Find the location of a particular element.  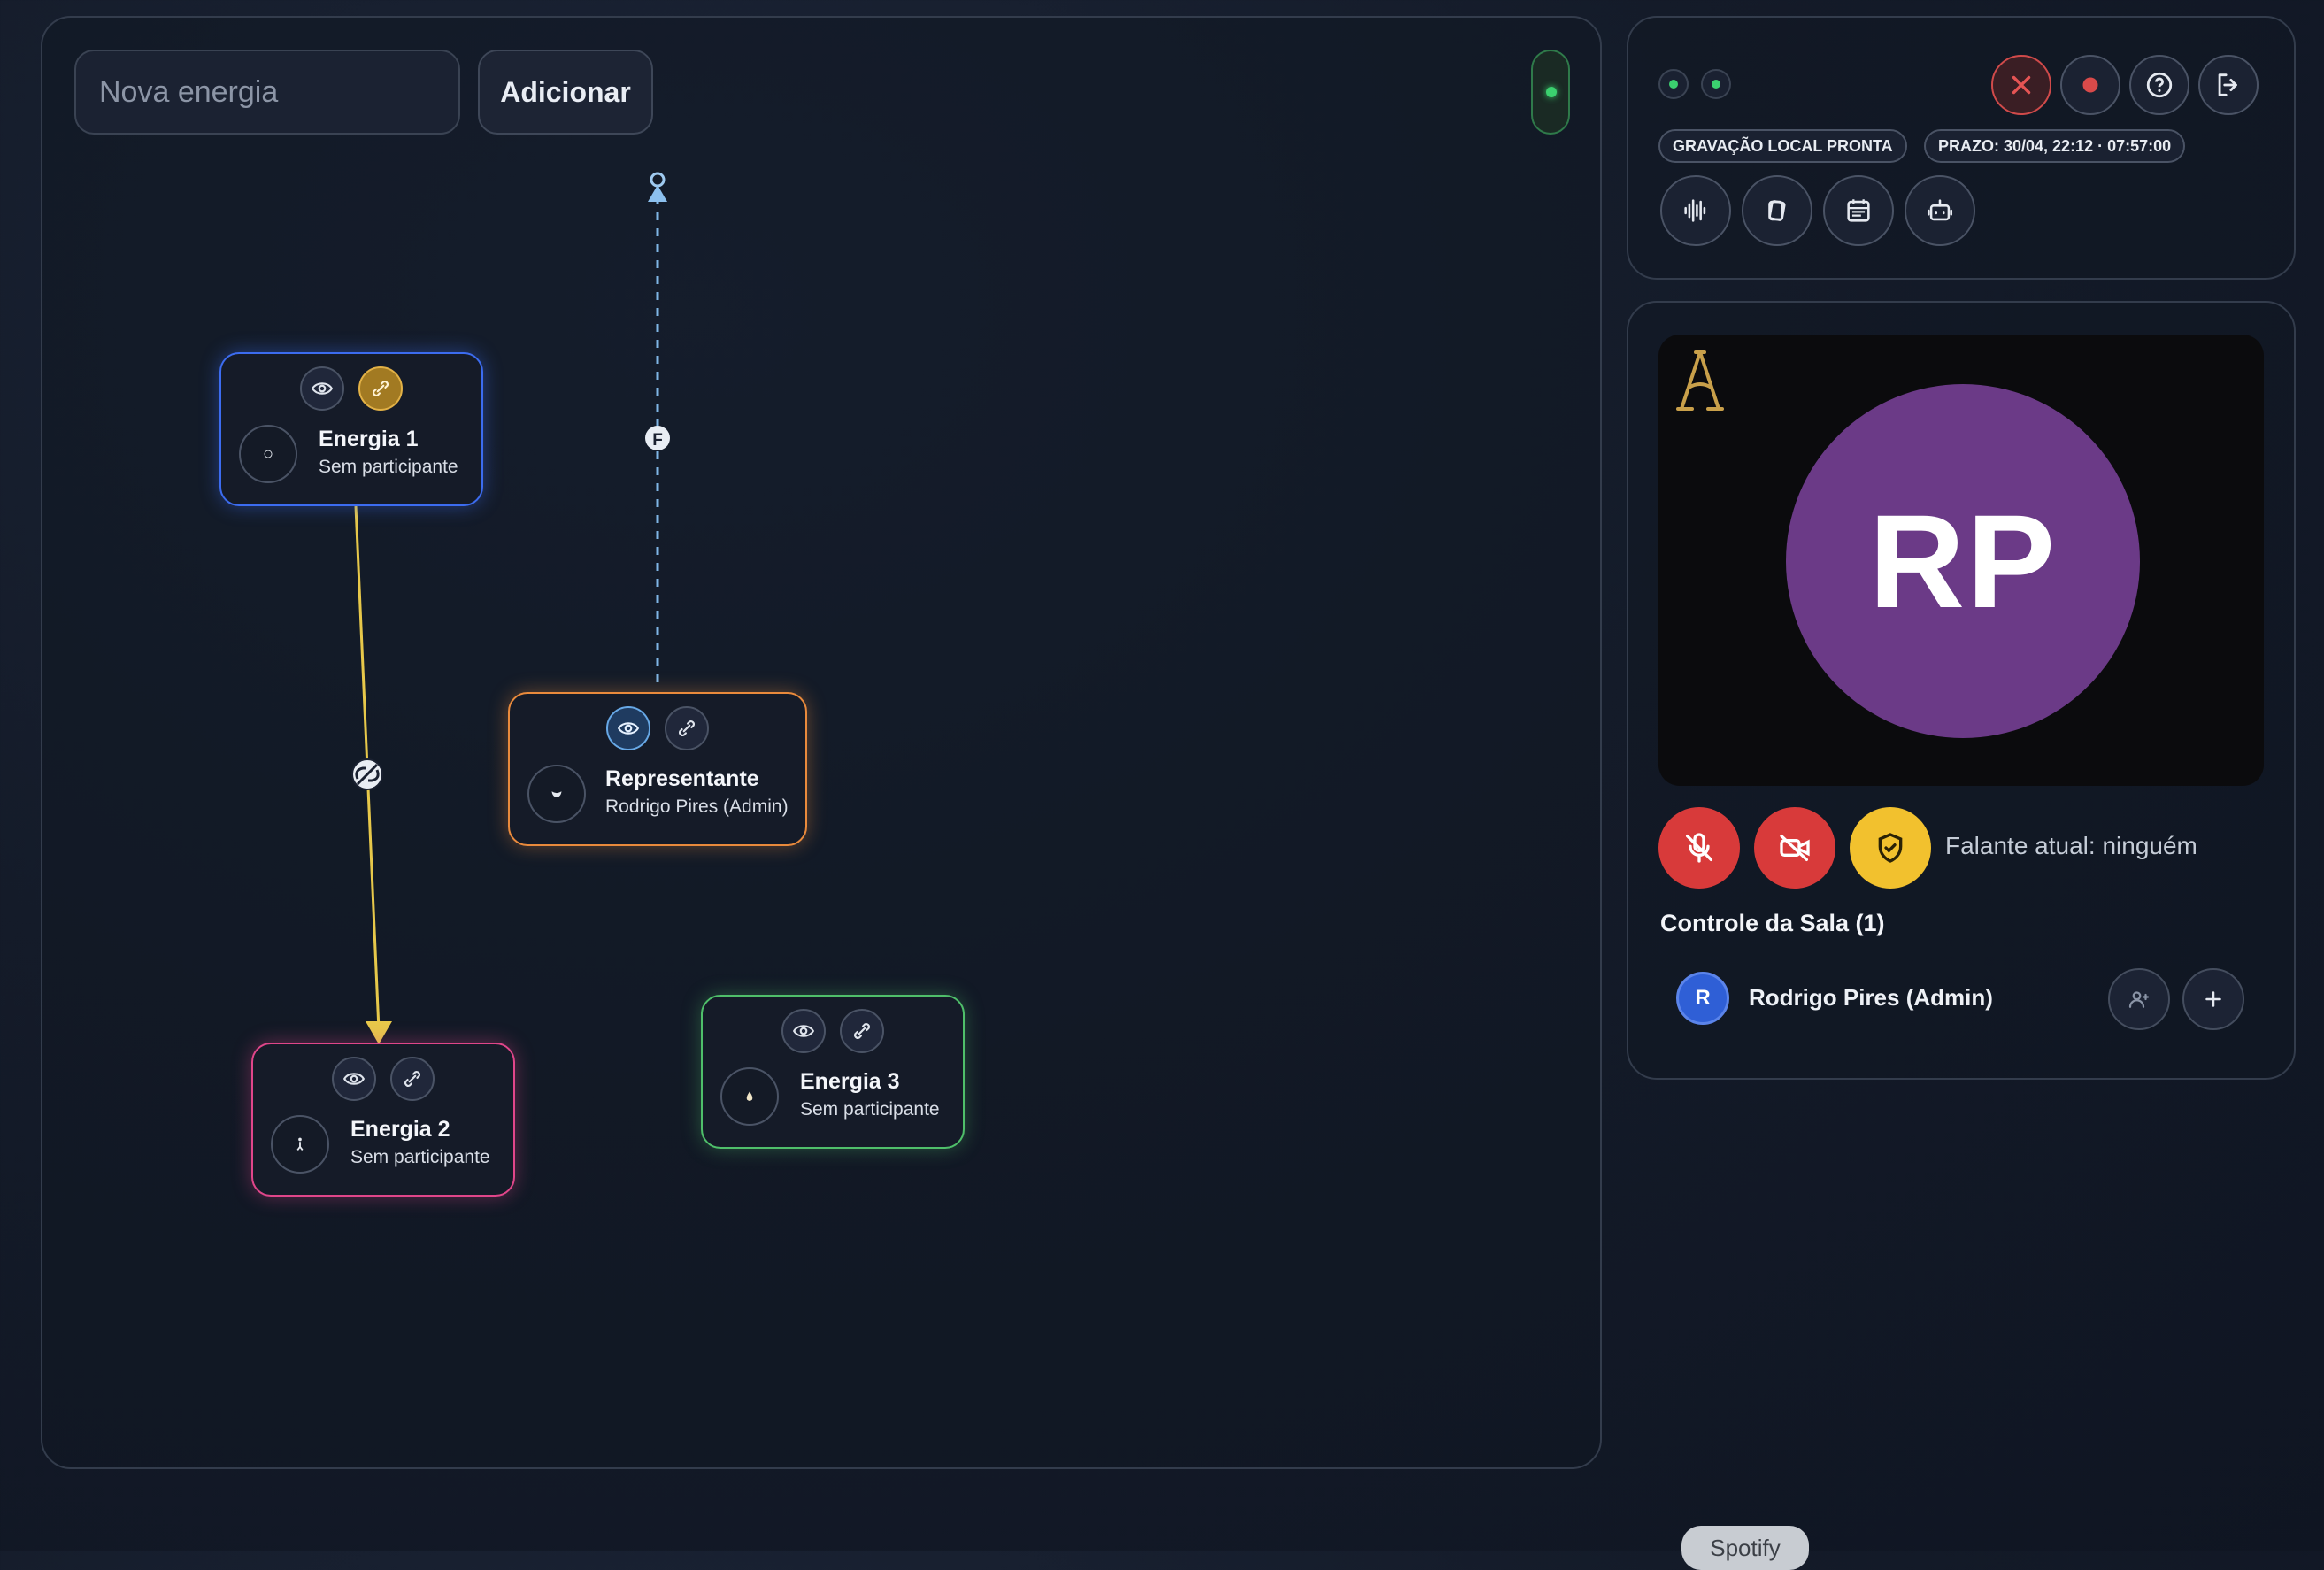

brand-logo is located at coordinates (1700, 380).